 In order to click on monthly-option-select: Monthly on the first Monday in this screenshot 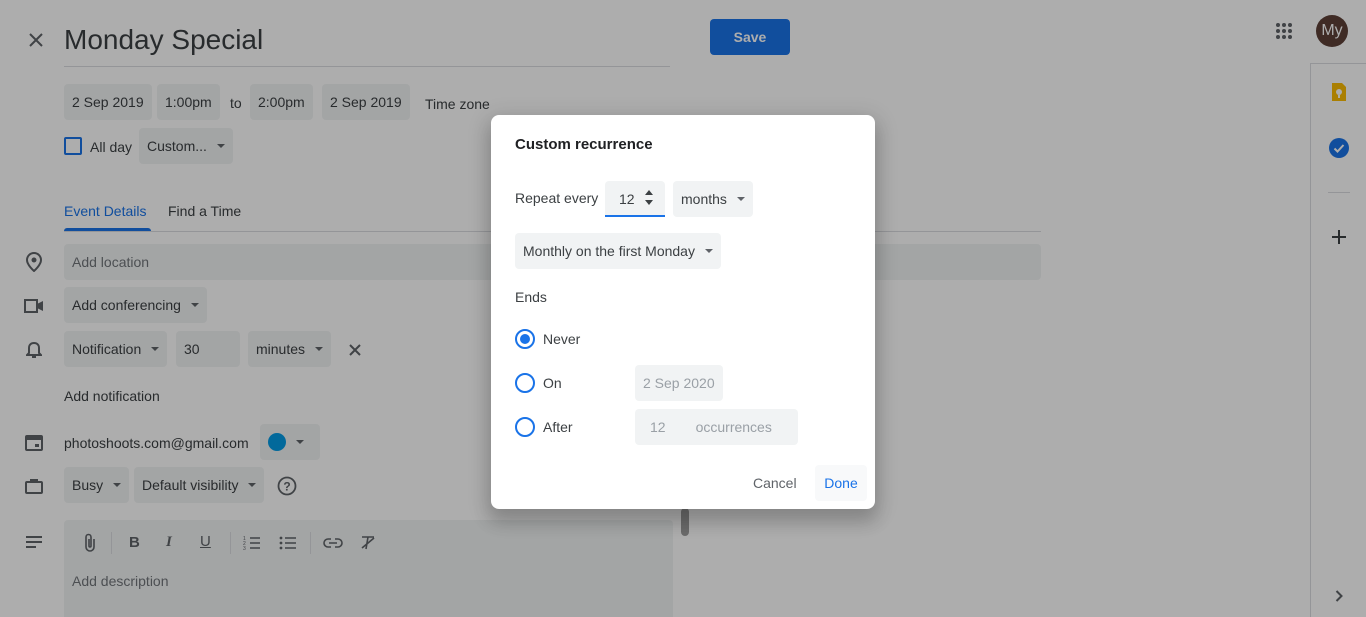, I will do `click(618, 251)`.